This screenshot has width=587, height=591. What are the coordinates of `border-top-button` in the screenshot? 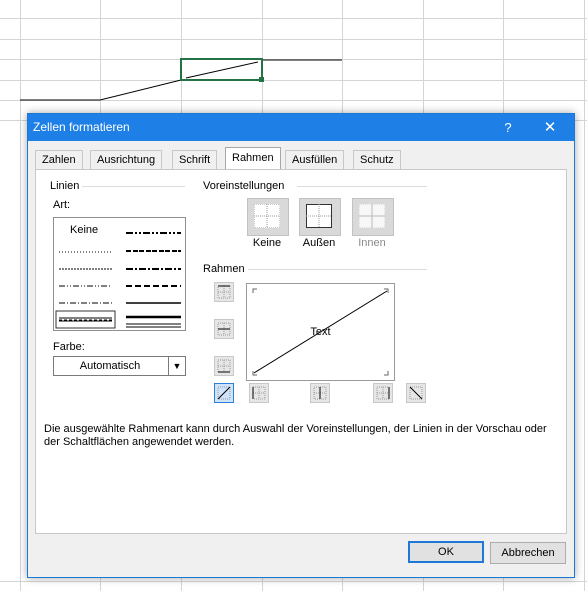 It's located at (224, 292).